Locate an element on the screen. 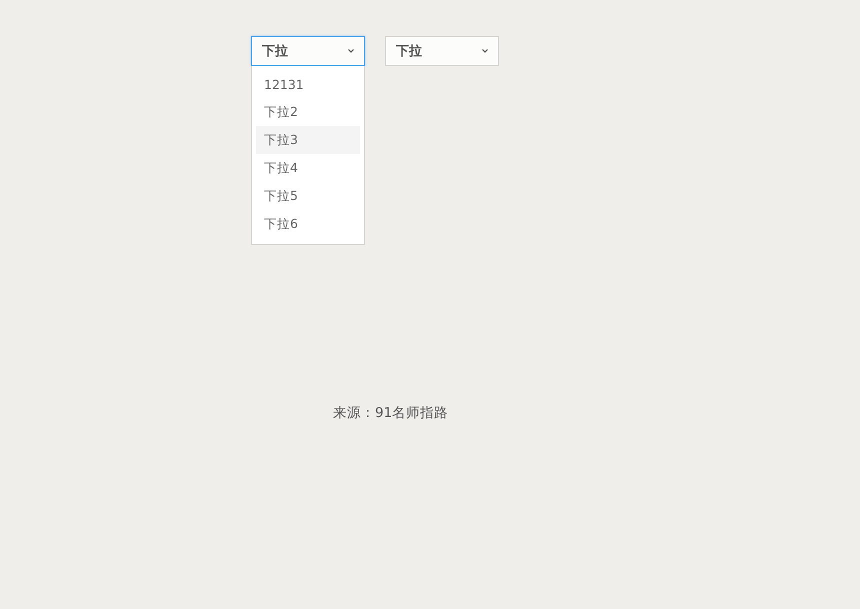  dropdown-option: 下拉4 is located at coordinates (308, 168).